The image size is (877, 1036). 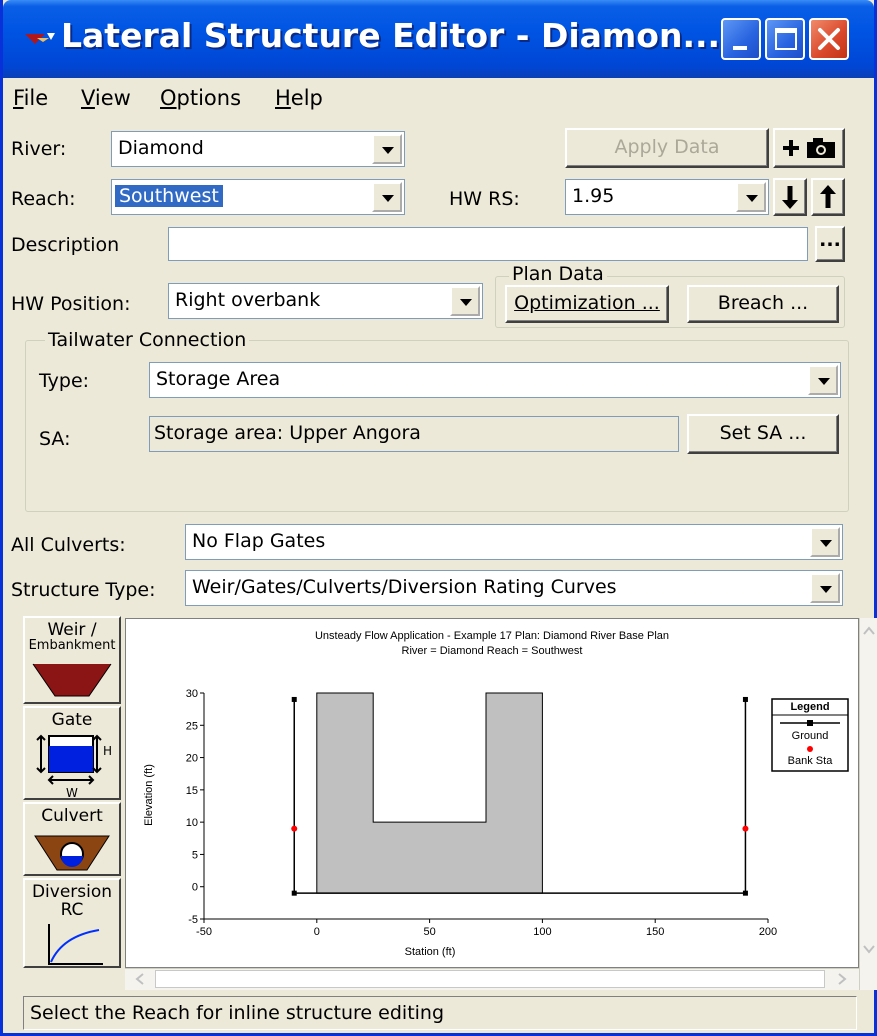 I want to click on minimize-button, so click(x=741, y=39).